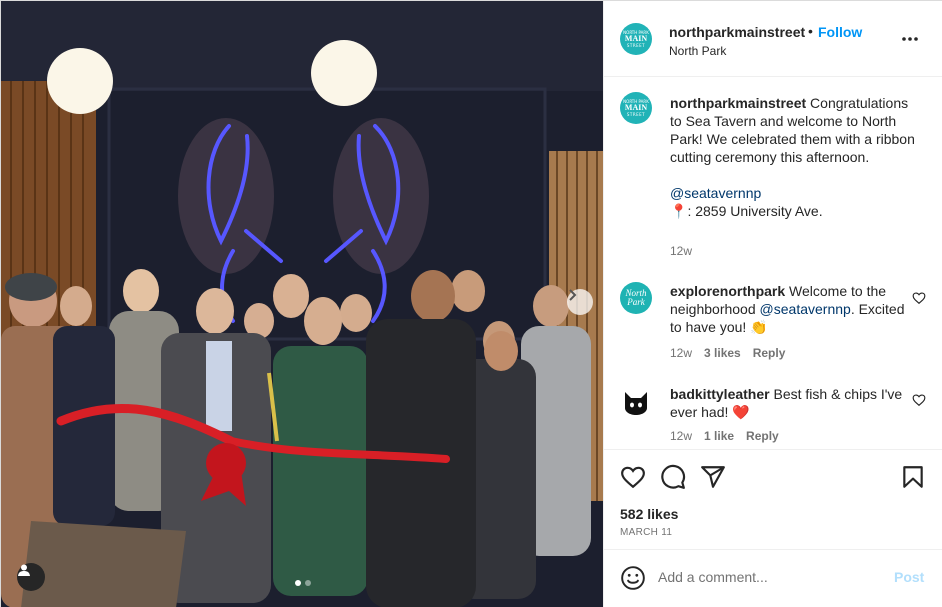  I want to click on heart-icon, so click(633, 477).